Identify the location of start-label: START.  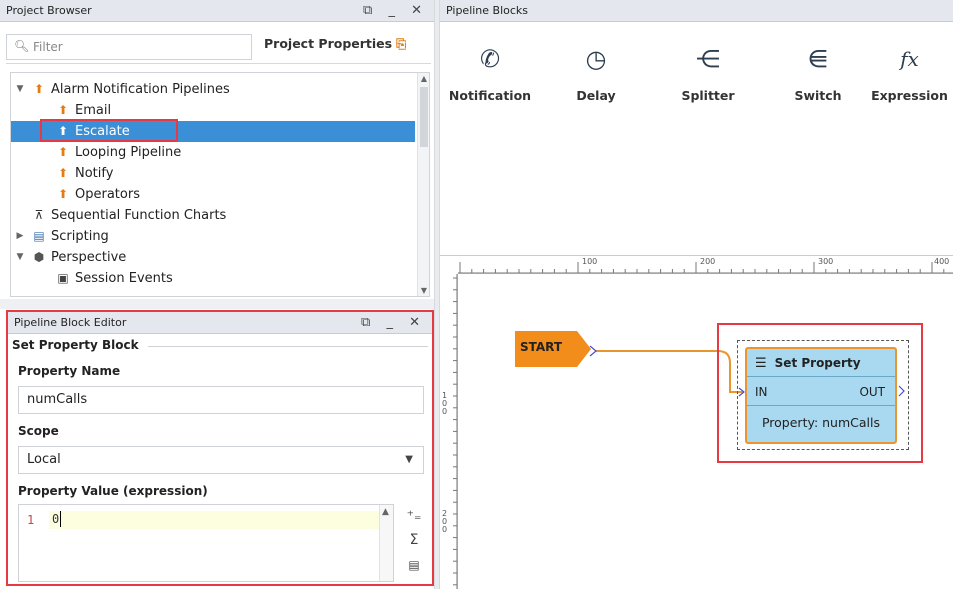
(541, 347).